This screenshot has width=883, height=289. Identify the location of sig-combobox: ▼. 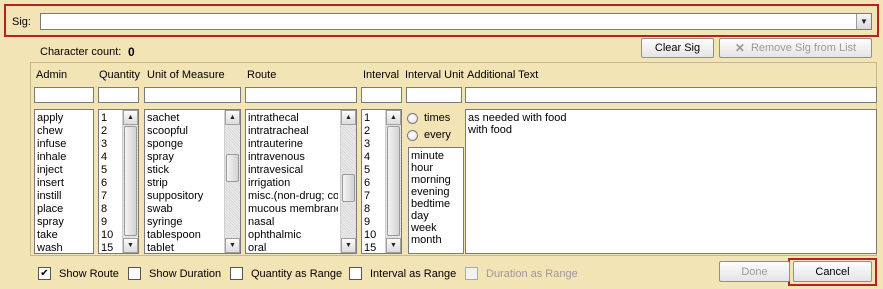
(456, 21).